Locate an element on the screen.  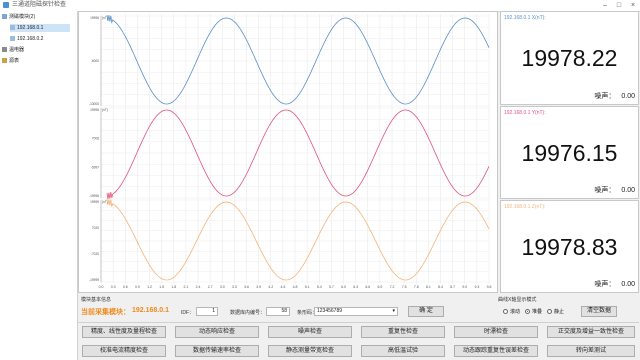
x-tick-label: 8.7 is located at coordinates (452, 287).